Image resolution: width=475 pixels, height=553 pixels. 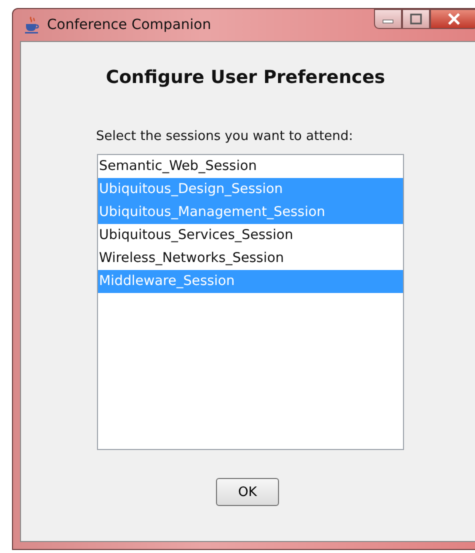 I want to click on coffee-cup-icon, so click(x=32, y=25).